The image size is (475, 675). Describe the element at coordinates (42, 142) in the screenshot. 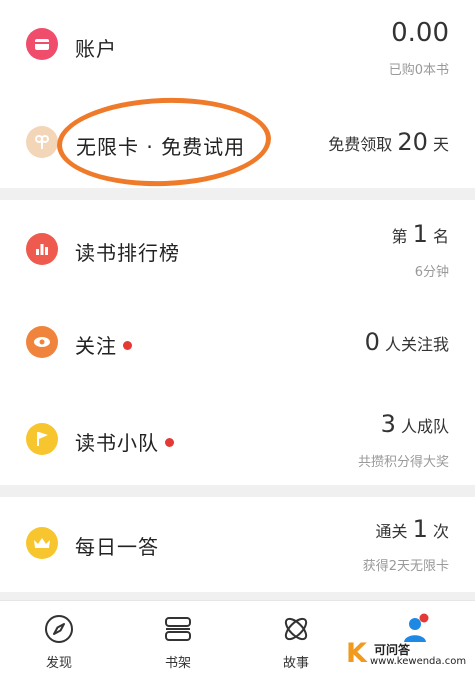

I see `gift-icon` at that location.